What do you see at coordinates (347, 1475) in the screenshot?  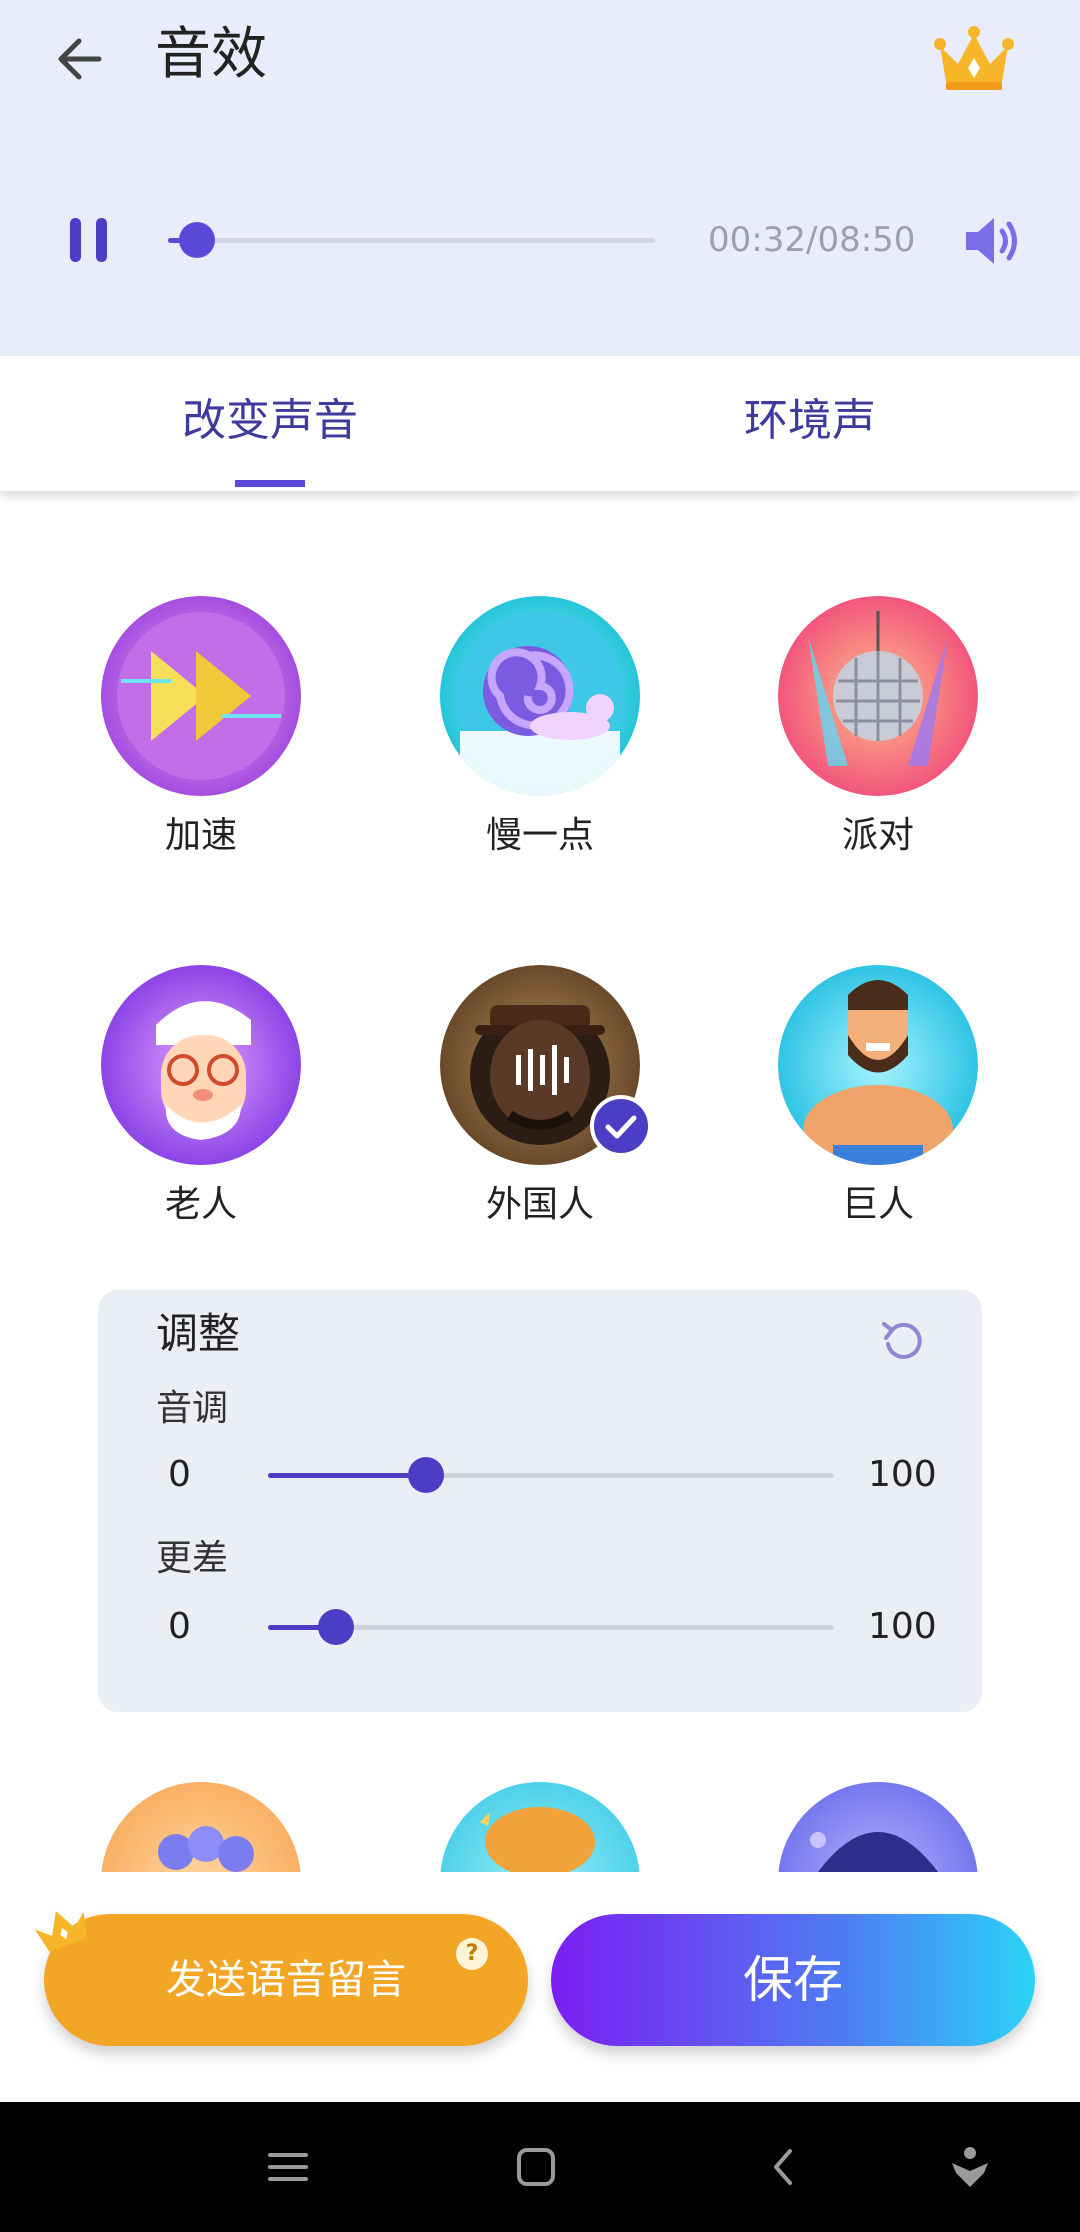 I see `pitch-fill` at bounding box center [347, 1475].